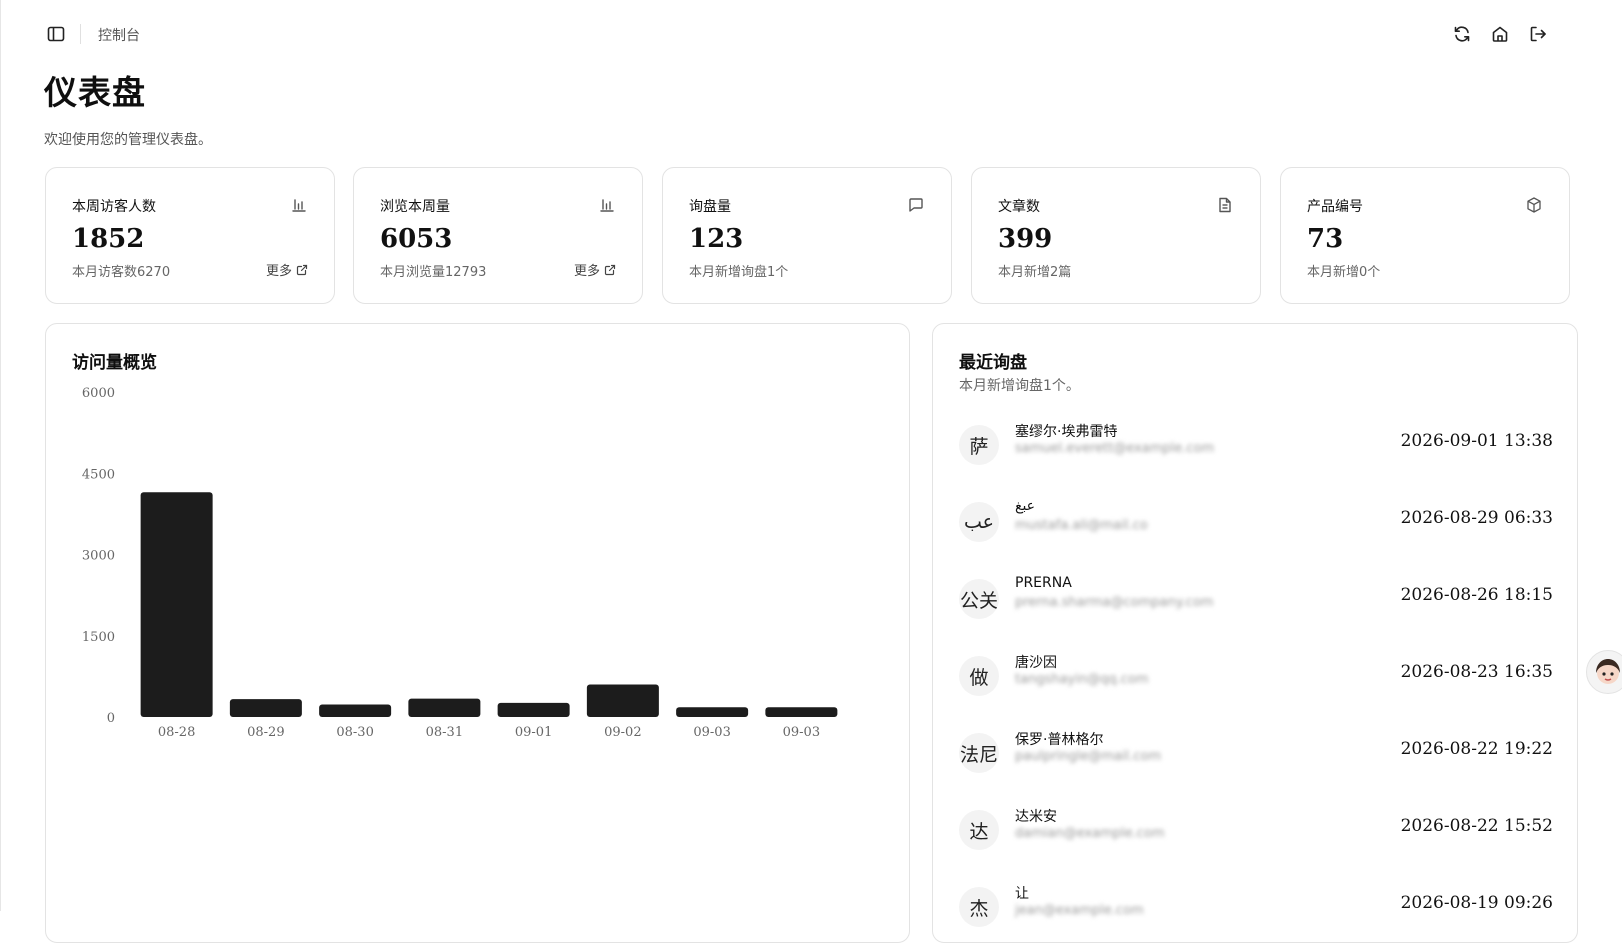 The width and height of the screenshot is (1622, 947). What do you see at coordinates (119, 35) in the screenshot?
I see `breadcrumb: 控制台` at bounding box center [119, 35].